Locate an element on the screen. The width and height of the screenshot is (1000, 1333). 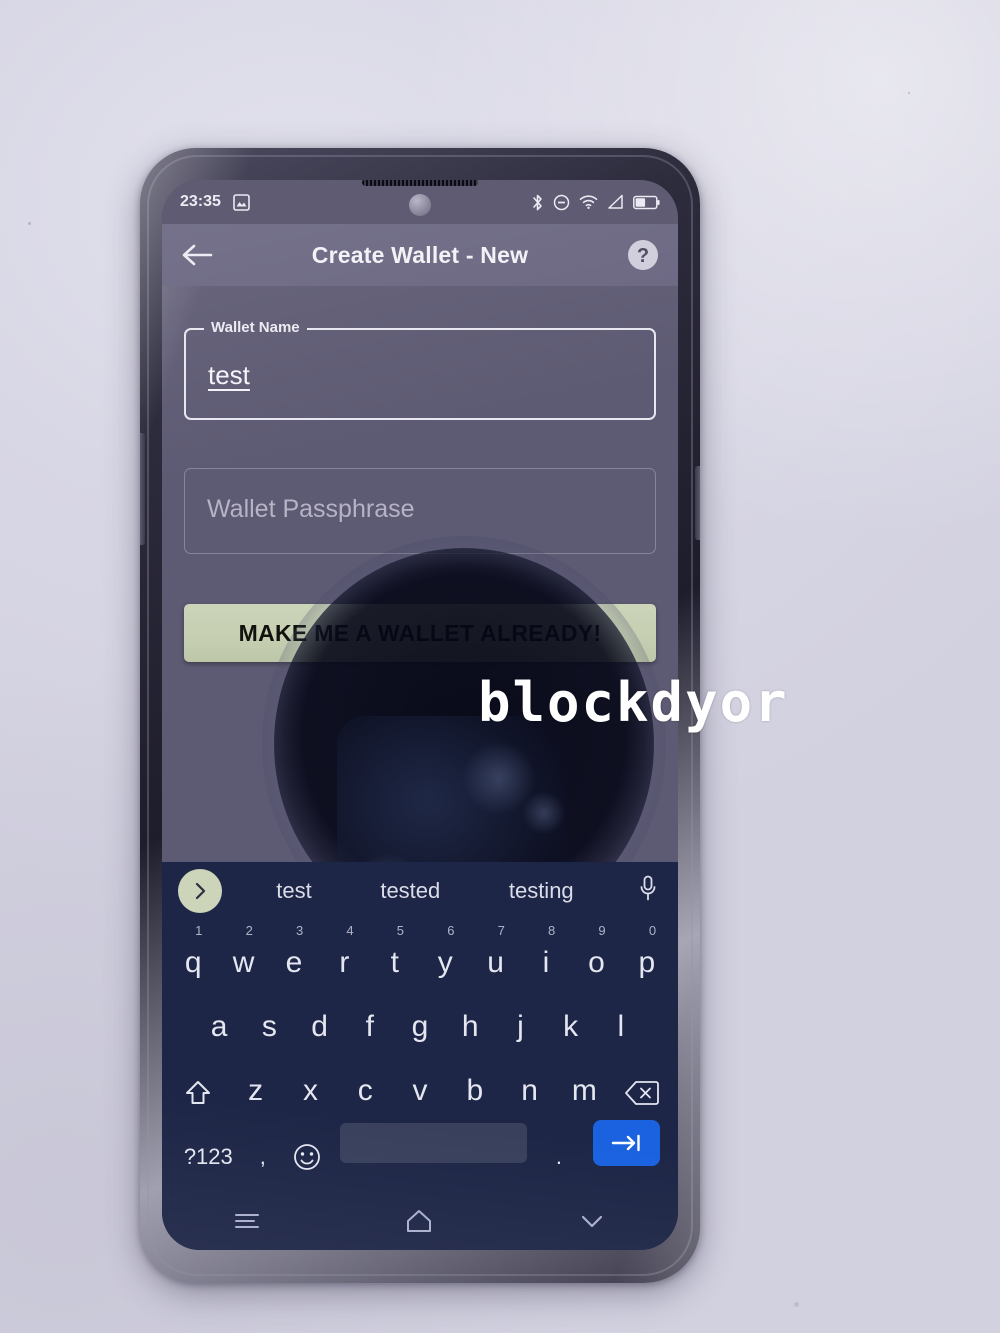
suggestion-item: testing is located at coordinates (541, 891).